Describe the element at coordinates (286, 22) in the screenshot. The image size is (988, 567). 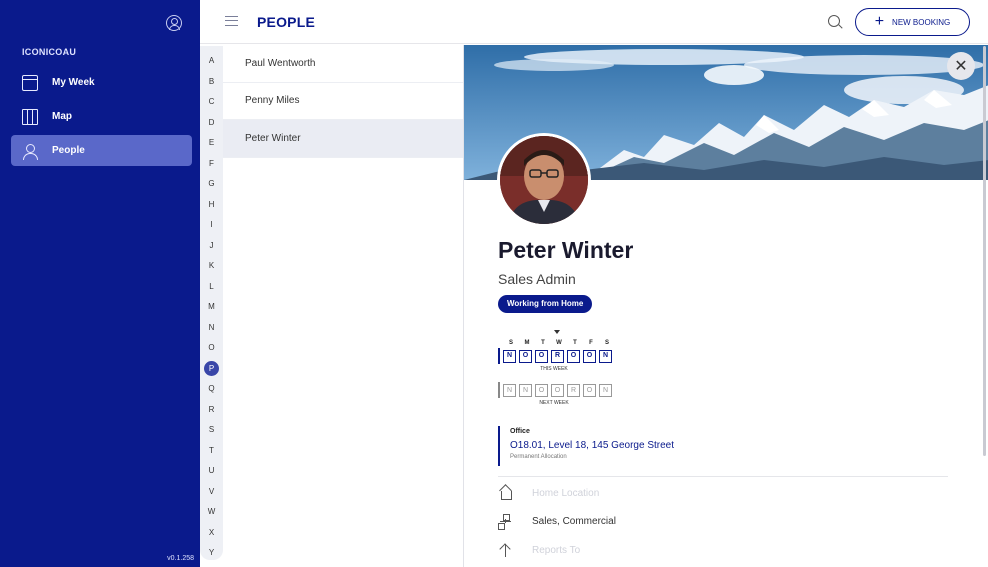
I see `page-title: PEOPLE` at that location.